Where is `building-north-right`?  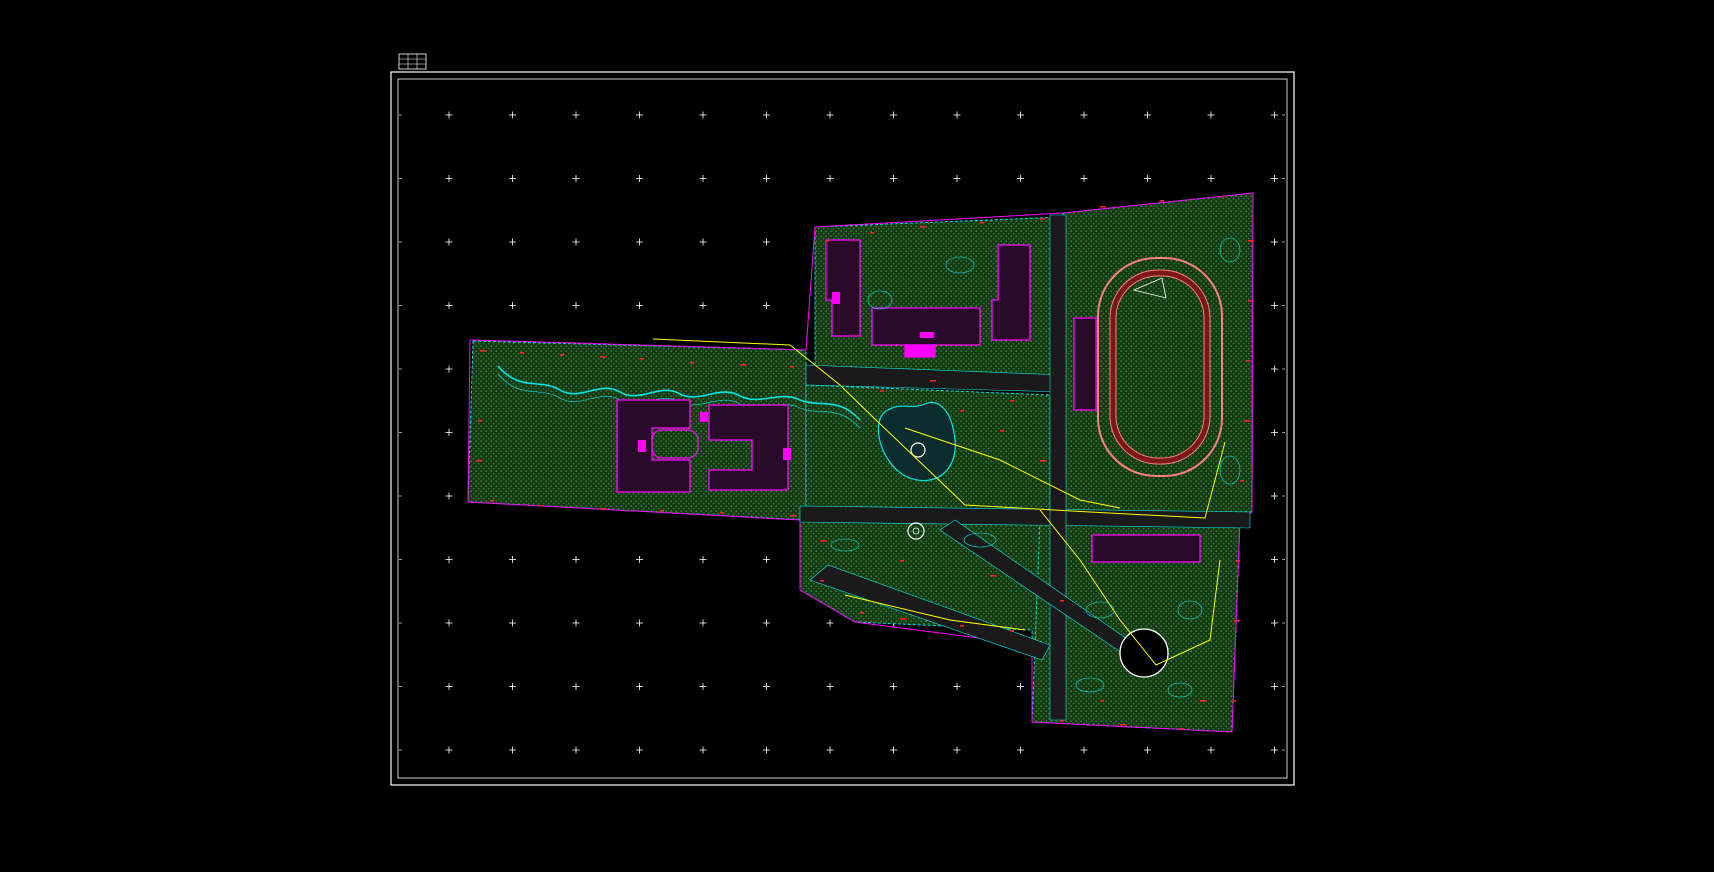 building-north-right is located at coordinates (1011, 292).